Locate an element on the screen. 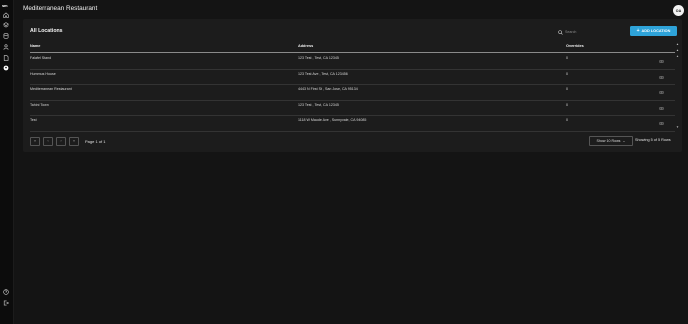  help-icon is located at coordinates (6, 292).